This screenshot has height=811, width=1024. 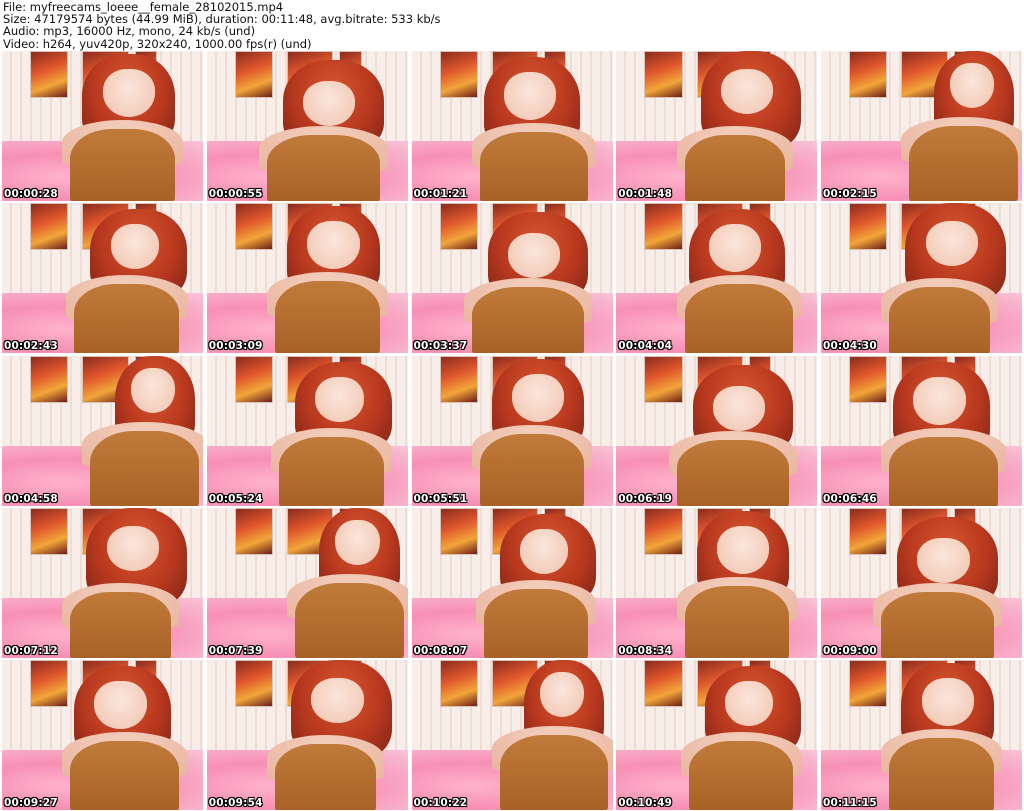 What do you see at coordinates (512, 126) in the screenshot?
I see `video-thumbnail: 00:01:21` at bounding box center [512, 126].